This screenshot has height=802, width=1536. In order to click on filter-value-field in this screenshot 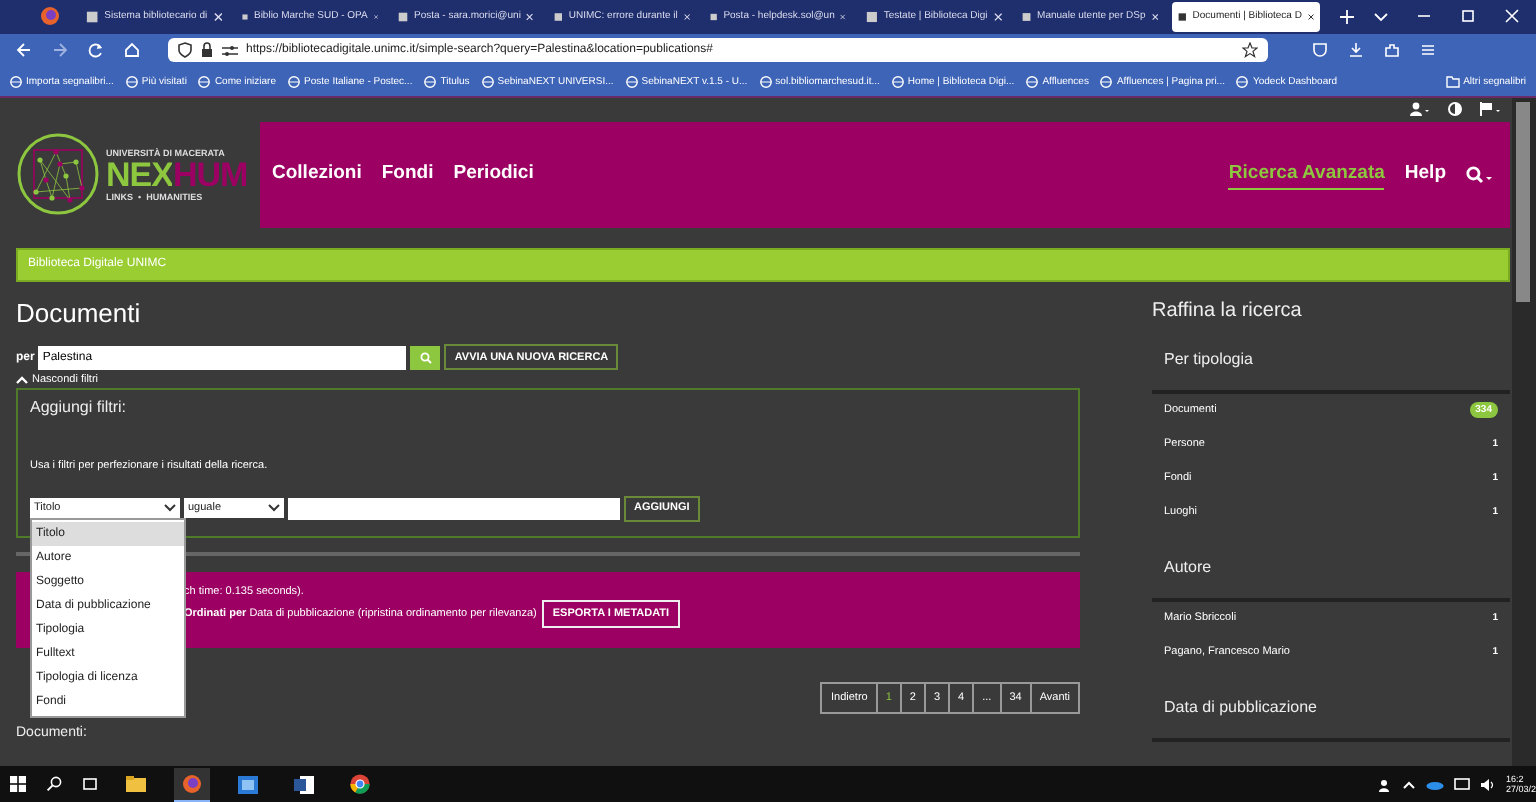, I will do `click(454, 508)`.